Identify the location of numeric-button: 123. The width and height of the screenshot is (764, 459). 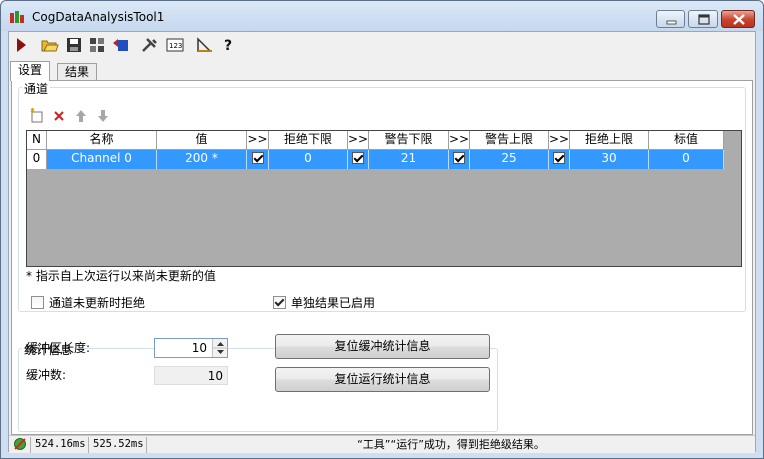
(175, 45).